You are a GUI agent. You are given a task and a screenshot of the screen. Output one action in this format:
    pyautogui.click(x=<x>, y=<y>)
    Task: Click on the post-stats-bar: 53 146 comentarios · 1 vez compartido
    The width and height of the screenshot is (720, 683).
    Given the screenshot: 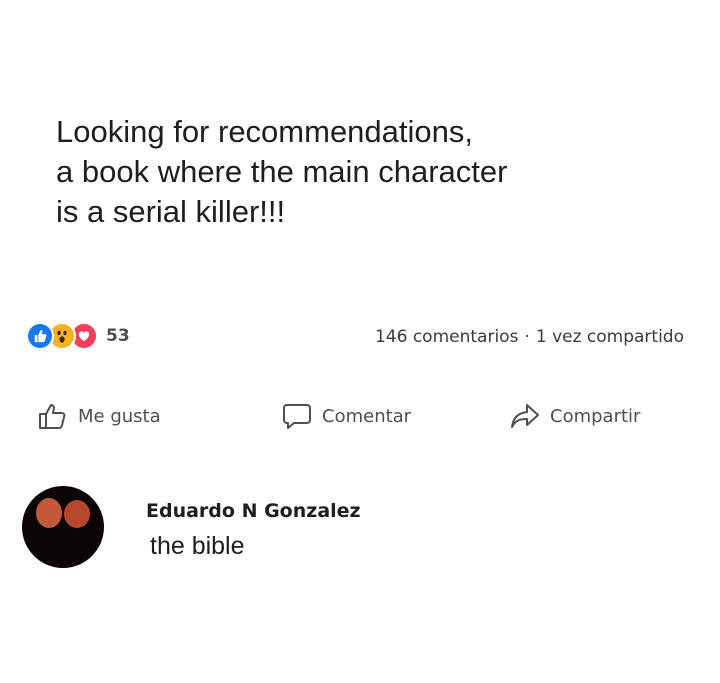 What is the action you would take?
    pyautogui.click(x=362, y=336)
    